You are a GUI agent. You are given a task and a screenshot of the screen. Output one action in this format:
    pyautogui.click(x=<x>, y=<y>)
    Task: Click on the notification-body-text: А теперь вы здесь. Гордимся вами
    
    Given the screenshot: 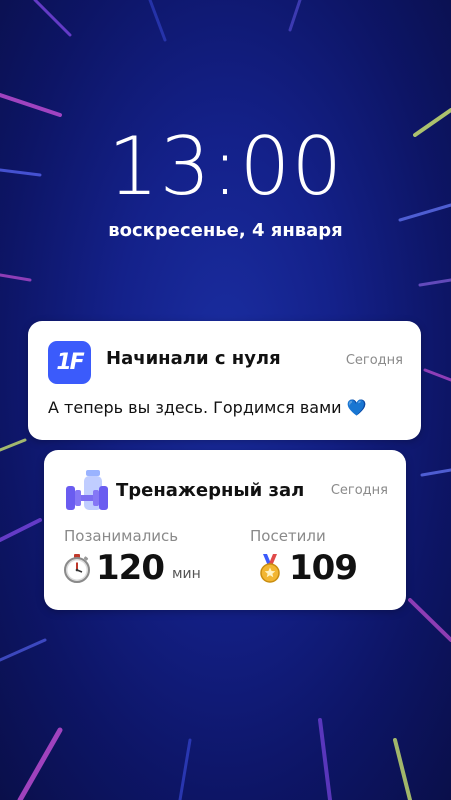 What is the action you would take?
    pyautogui.click(x=195, y=407)
    